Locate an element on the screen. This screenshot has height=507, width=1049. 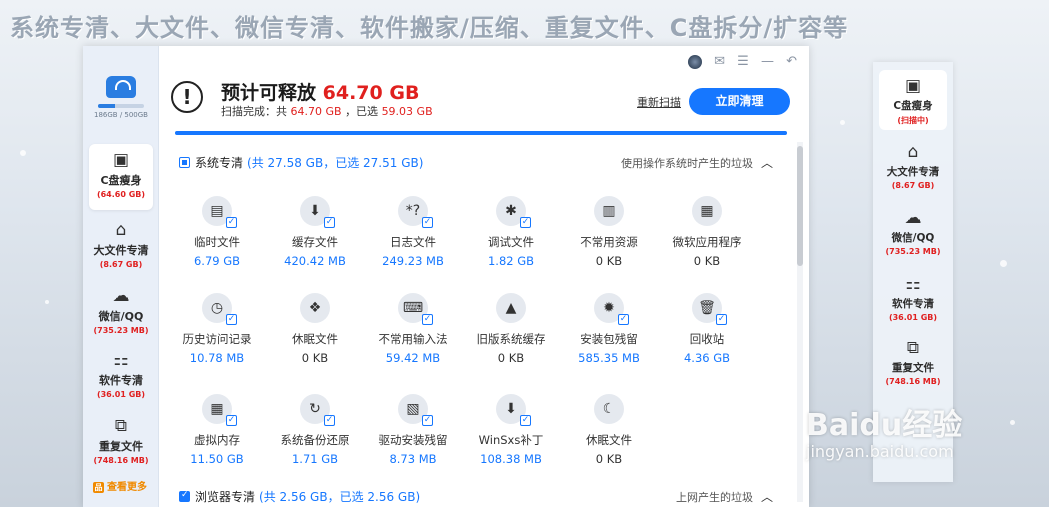
section-browser-desc: 上网产生的垃圾 ︿ is located at coordinates (724, 496).